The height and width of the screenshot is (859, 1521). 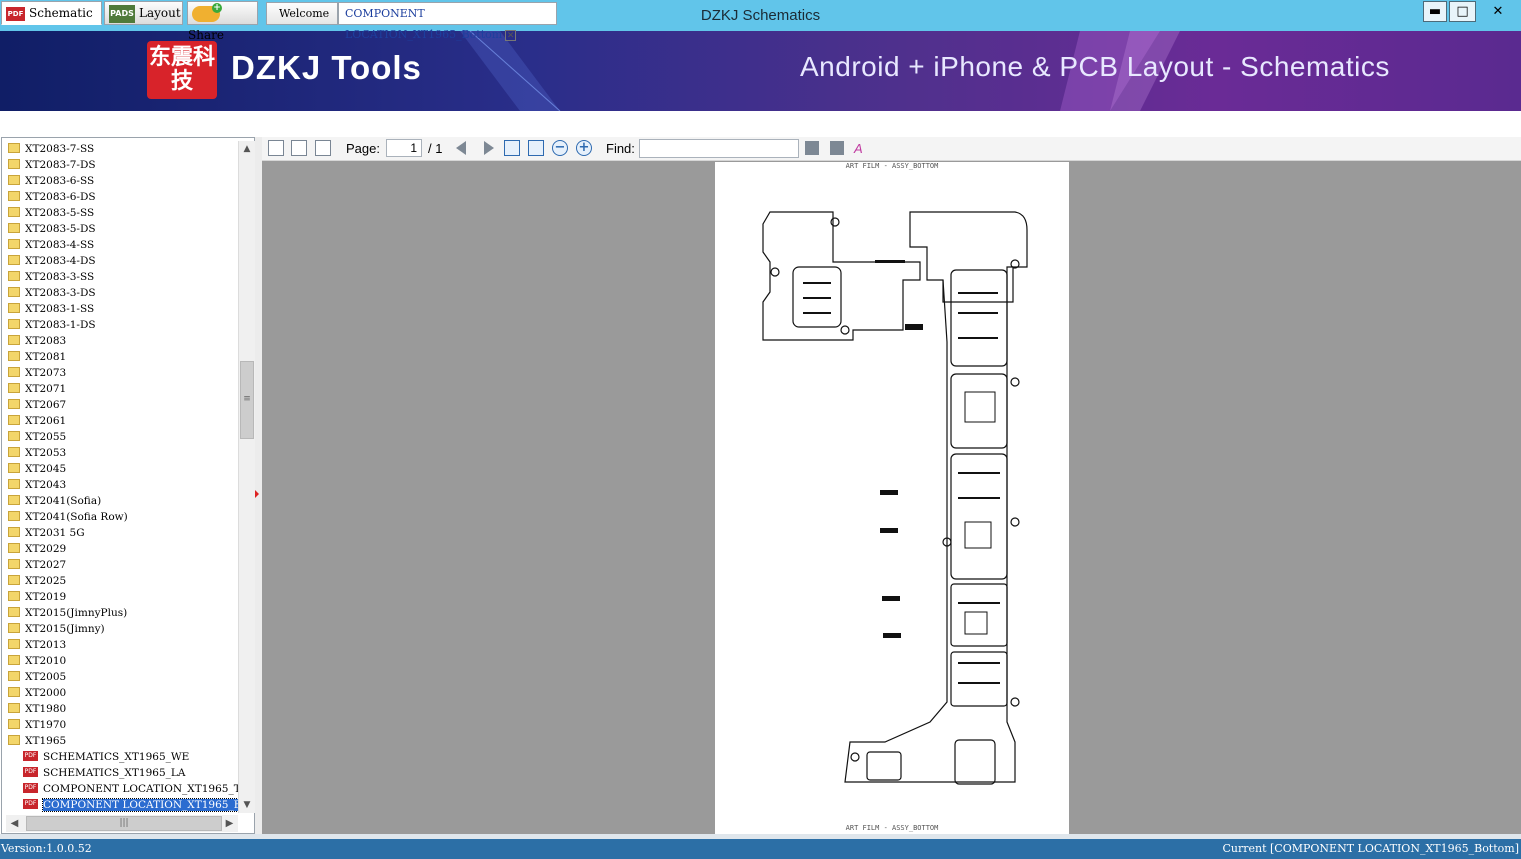 What do you see at coordinates (122, 757) in the screenshot?
I see `tree-file-item: PDF SCHEMATICS_XT1965_WE` at bounding box center [122, 757].